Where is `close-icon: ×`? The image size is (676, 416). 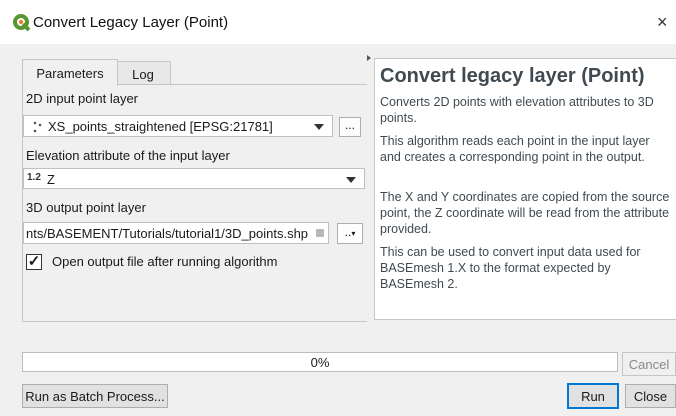 close-icon: × is located at coordinates (662, 22).